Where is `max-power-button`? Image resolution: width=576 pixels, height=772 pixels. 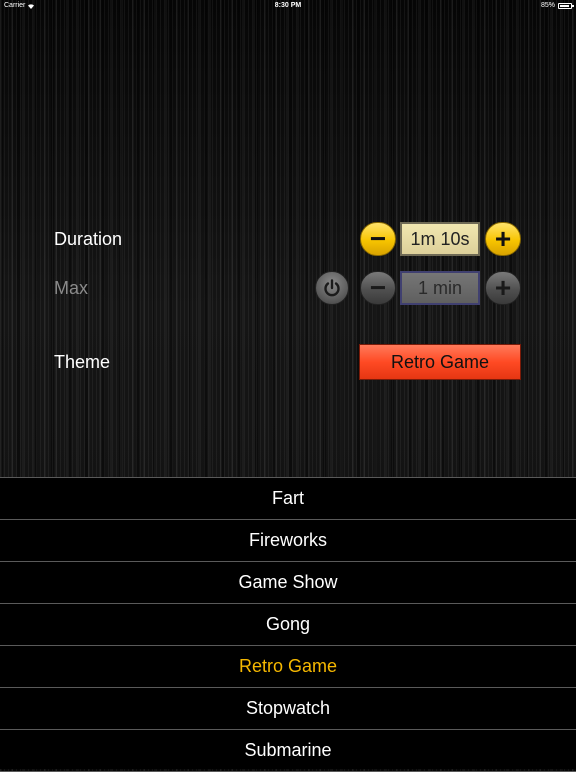
max-power-button is located at coordinates (332, 288).